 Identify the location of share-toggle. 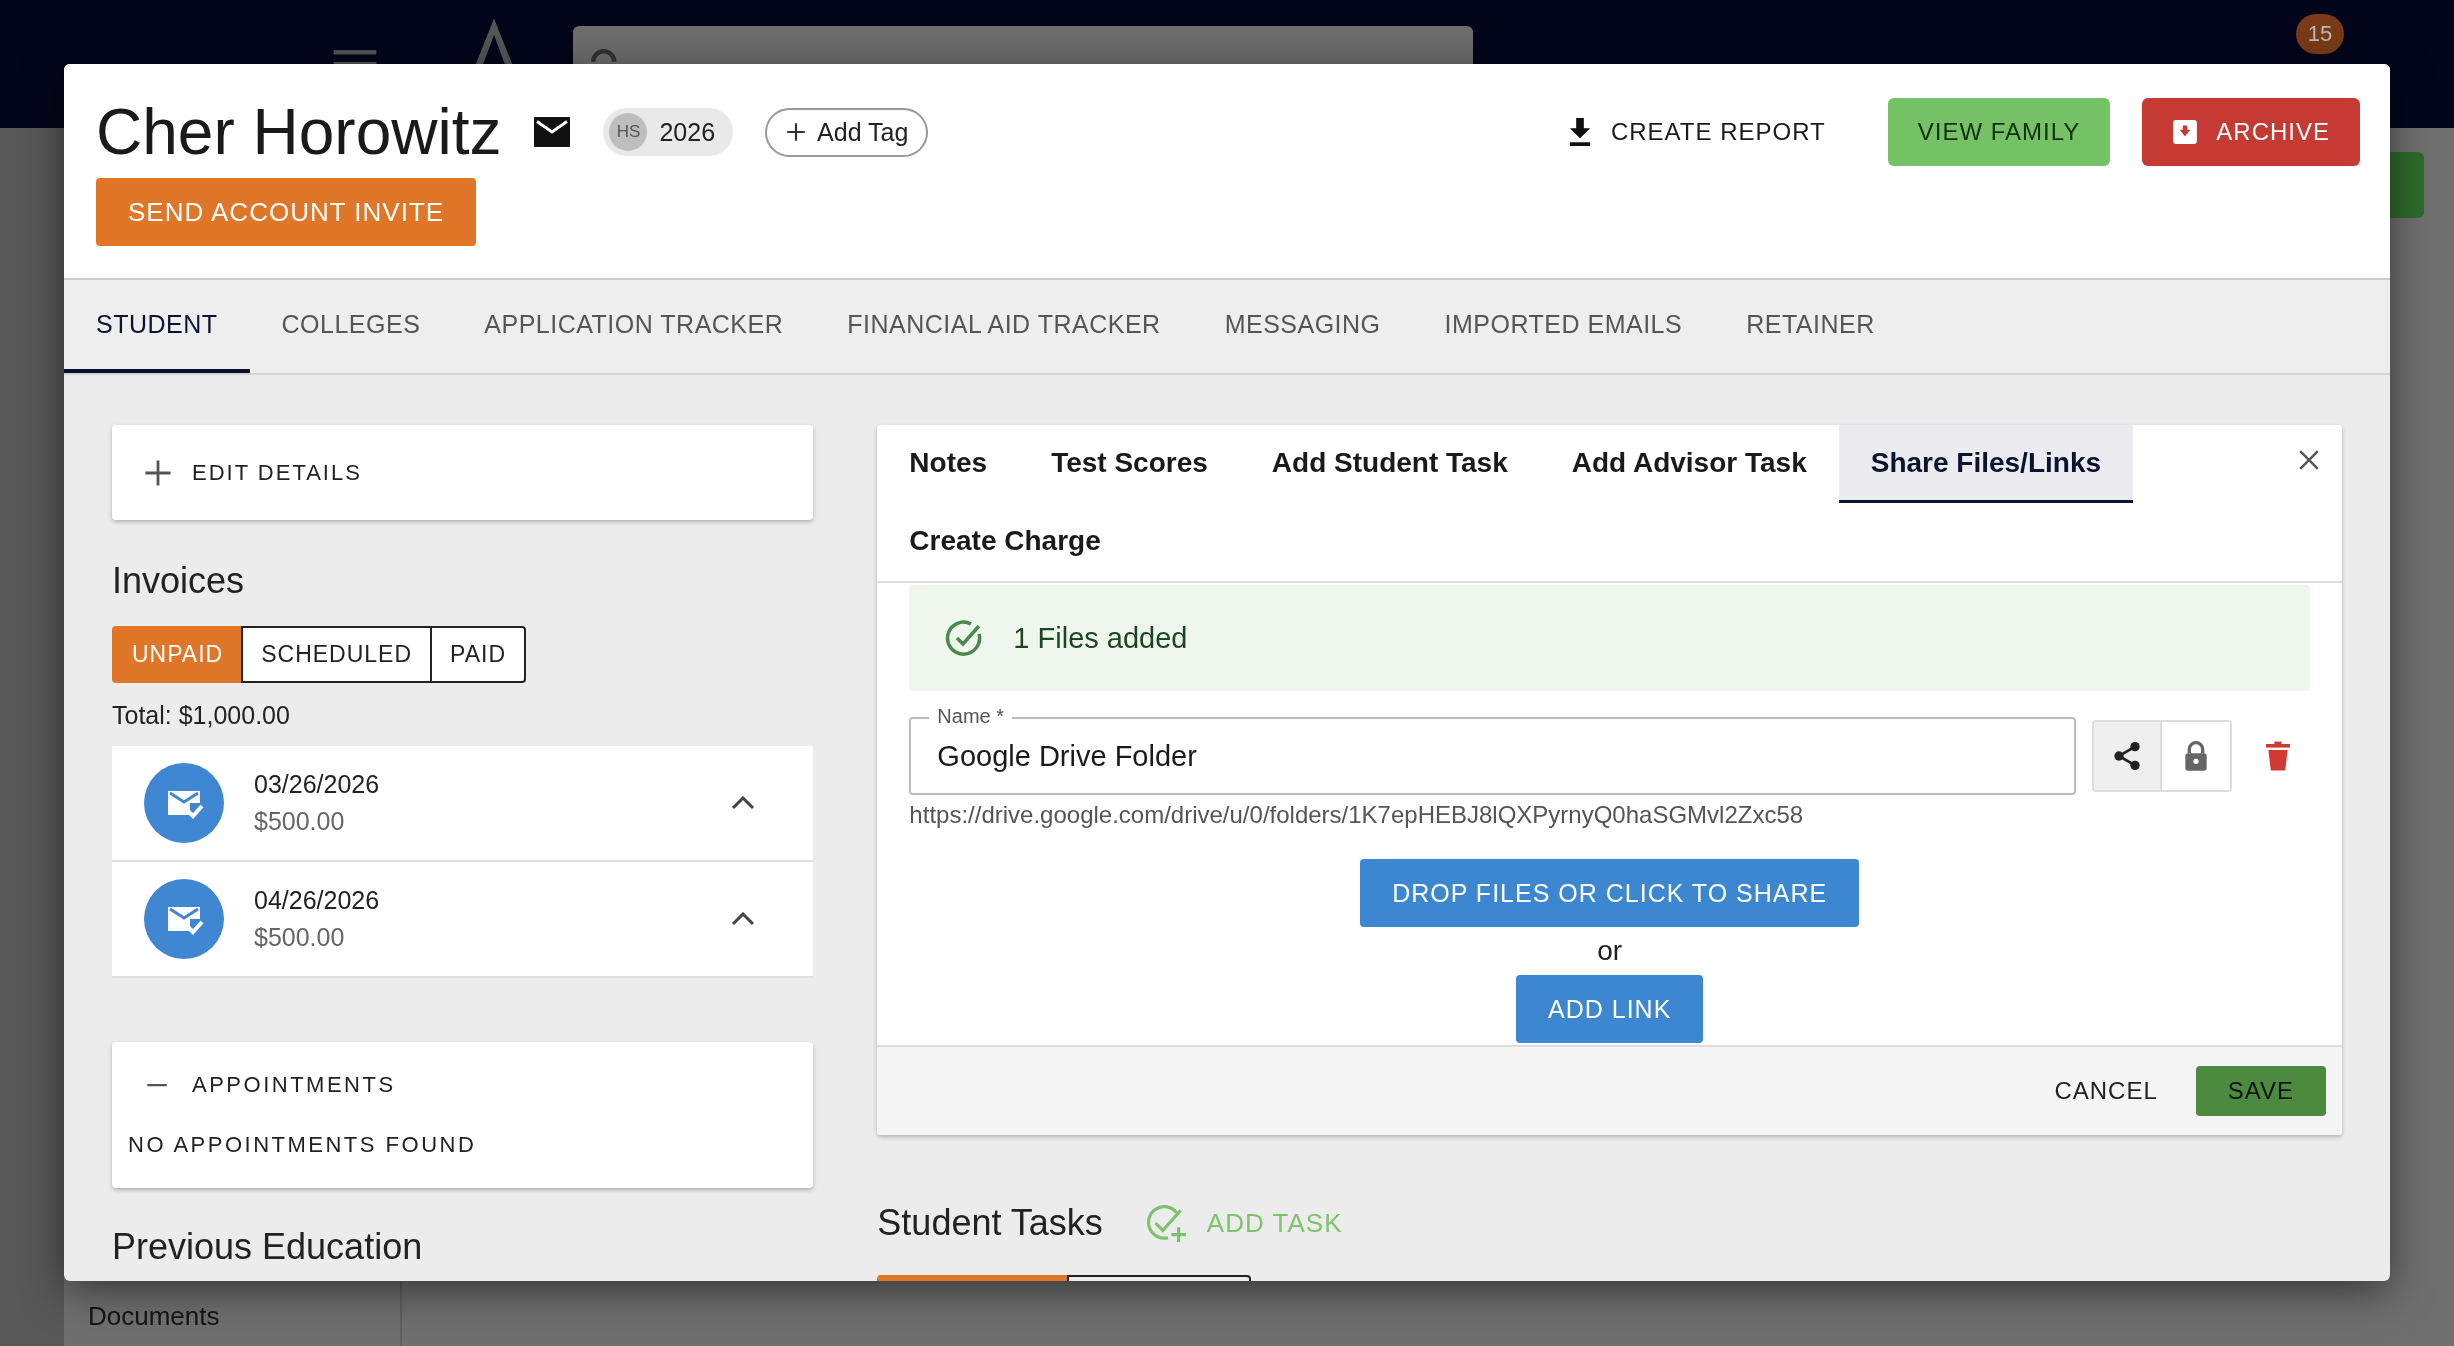
(2128, 756).